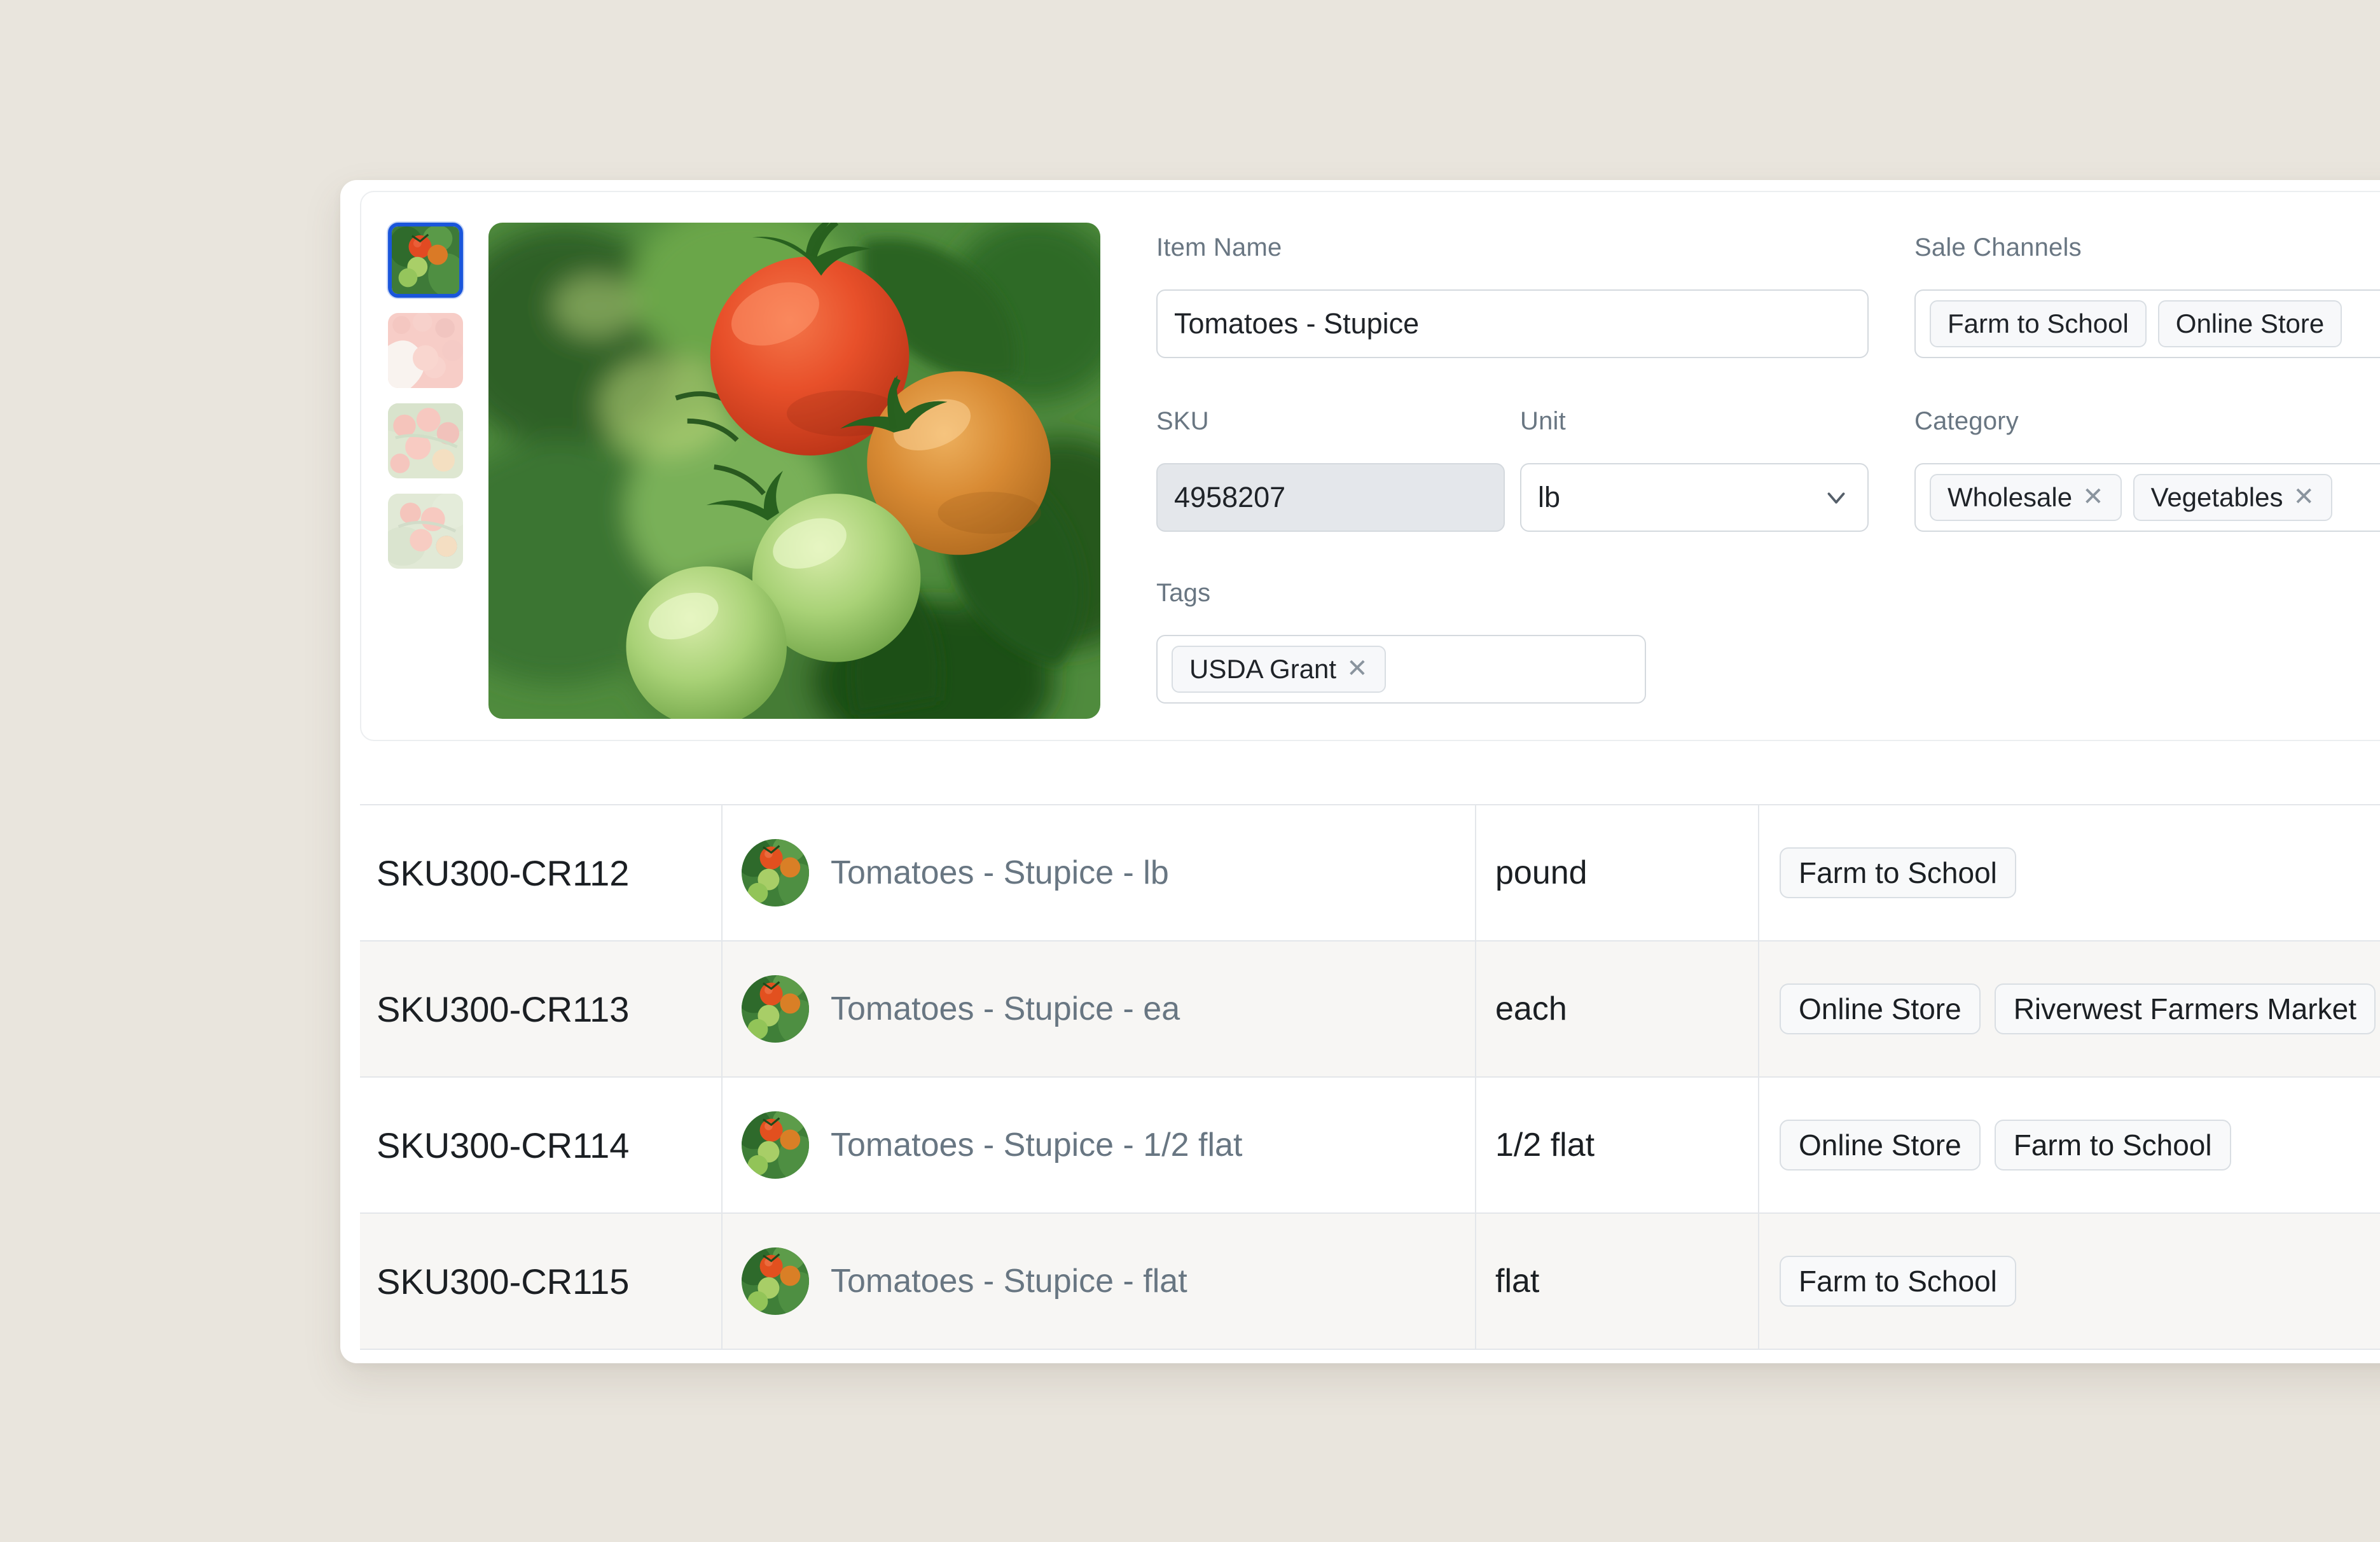 Image resolution: width=2380 pixels, height=1542 pixels. Describe the element at coordinates (1549, 497) in the screenshot. I see `unit-value: lb` at that location.